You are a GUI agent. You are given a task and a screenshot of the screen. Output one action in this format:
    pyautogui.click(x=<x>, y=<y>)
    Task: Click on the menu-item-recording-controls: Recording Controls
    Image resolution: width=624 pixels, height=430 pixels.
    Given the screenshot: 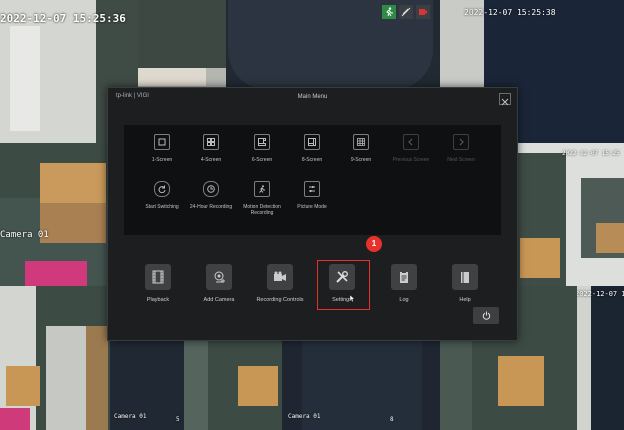 What is the action you would take?
    pyautogui.click(x=280, y=283)
    